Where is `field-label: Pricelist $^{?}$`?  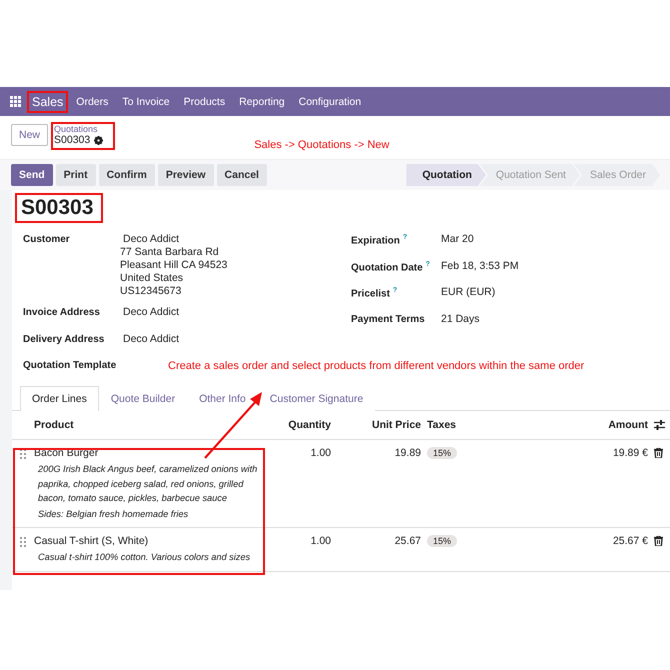 field-label: Pricelist $^{?}$ is located at coordinates (374, 294).